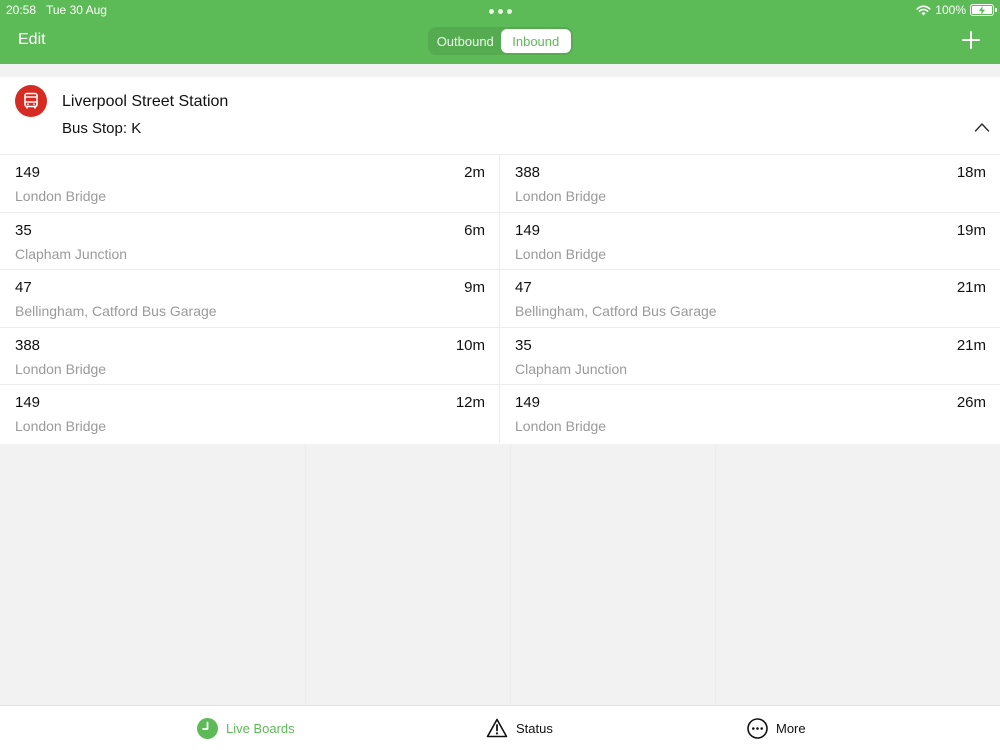  I want to click on tab-bar: Live Boards Status More, so click(500, 727).